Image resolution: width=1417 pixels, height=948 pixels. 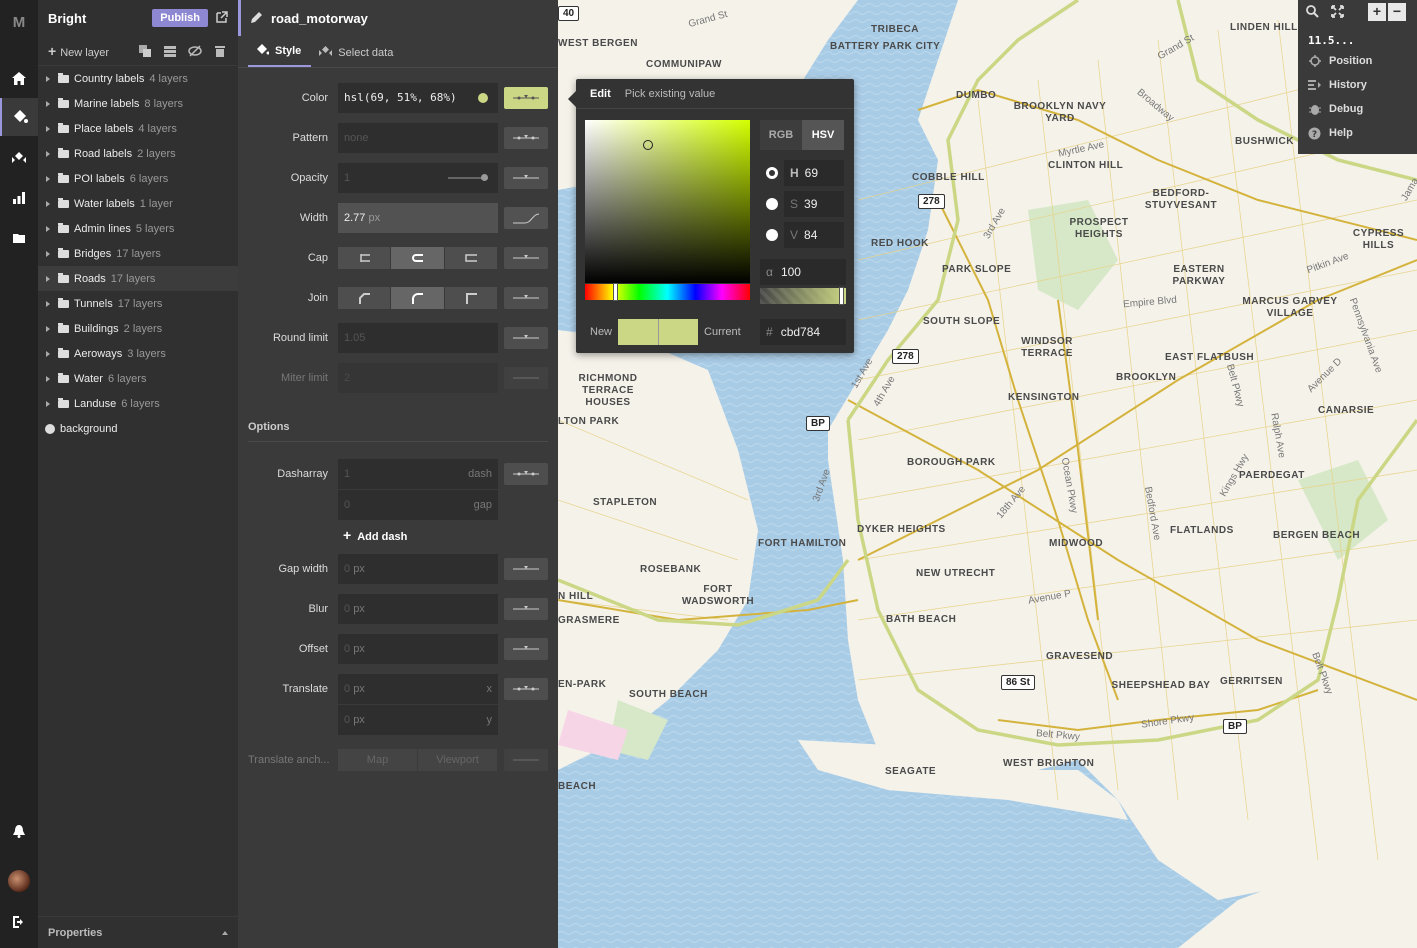 What do you see at coordinates (1357, 109) in the screenshot?
I see `debug-button: Debug` at bounding box center [1357, 109].